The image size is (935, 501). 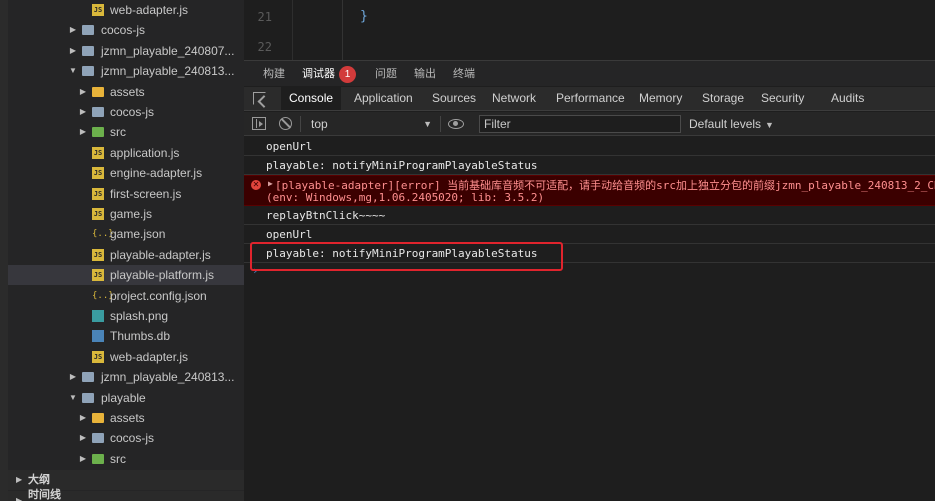 I want to click on tree-item-label: playable, so click(x=123, y=397).